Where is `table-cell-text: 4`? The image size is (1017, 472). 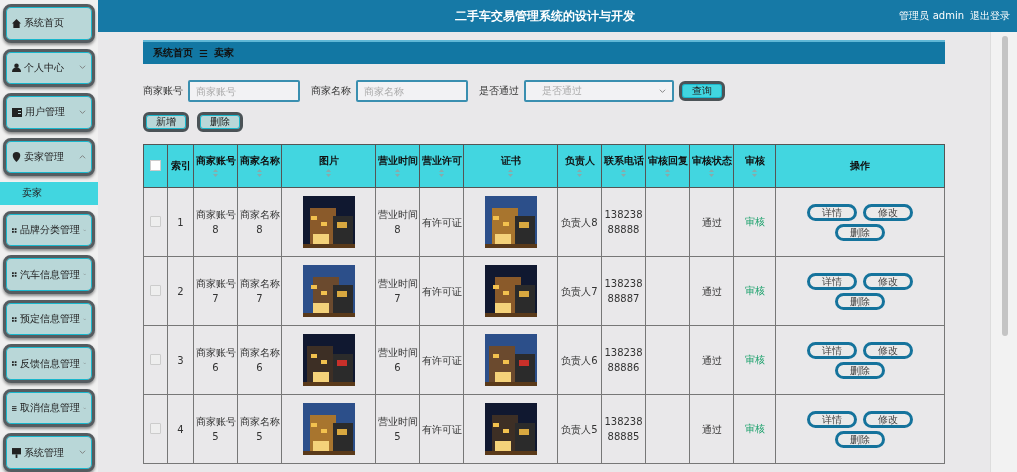
table-cell-text: 4 is located at coordinates (180, 429).